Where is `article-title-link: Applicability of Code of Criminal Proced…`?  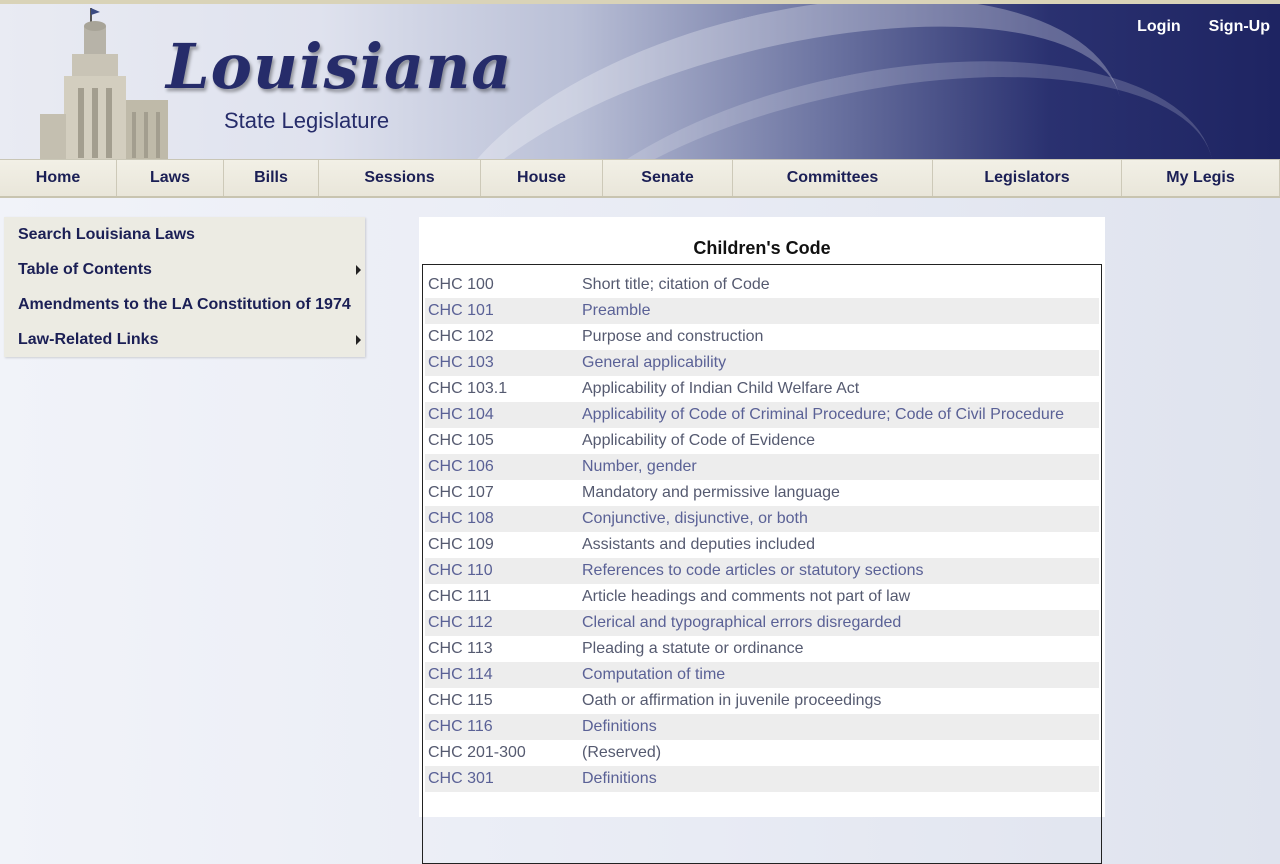 article-title-link: Applicability of Code of Criminal Proced… is located at coordinates (840, 415).